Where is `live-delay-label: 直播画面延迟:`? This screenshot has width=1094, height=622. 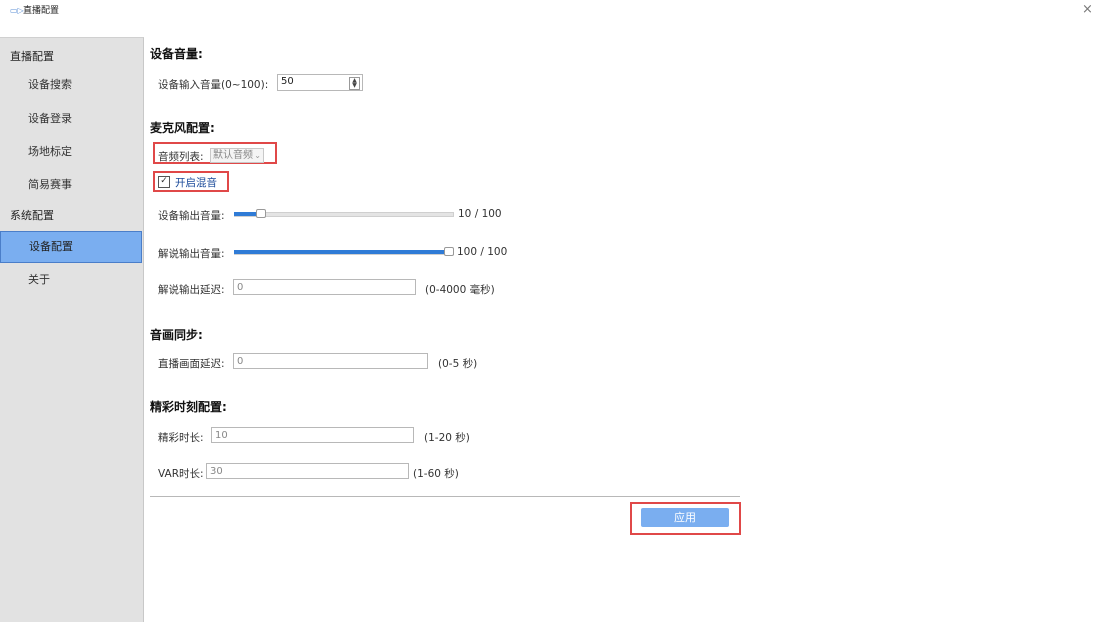 live-delay-label: 直播画面延迟: is located at coordinates (191, 364).